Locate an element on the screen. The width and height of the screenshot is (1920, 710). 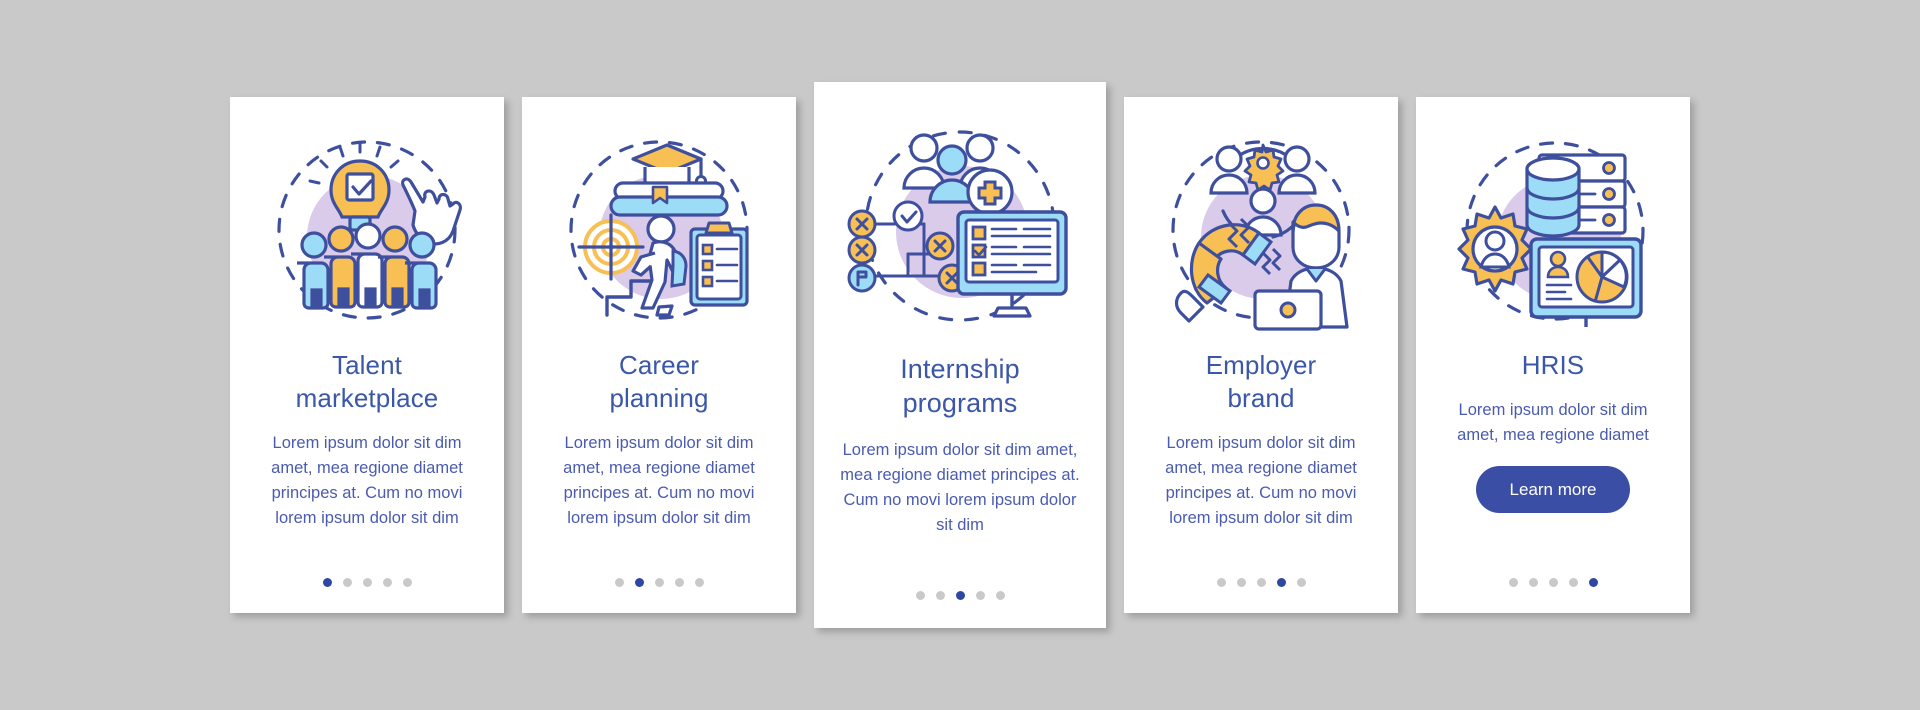
card-title: Career planning is located at coordinates (658, 382).